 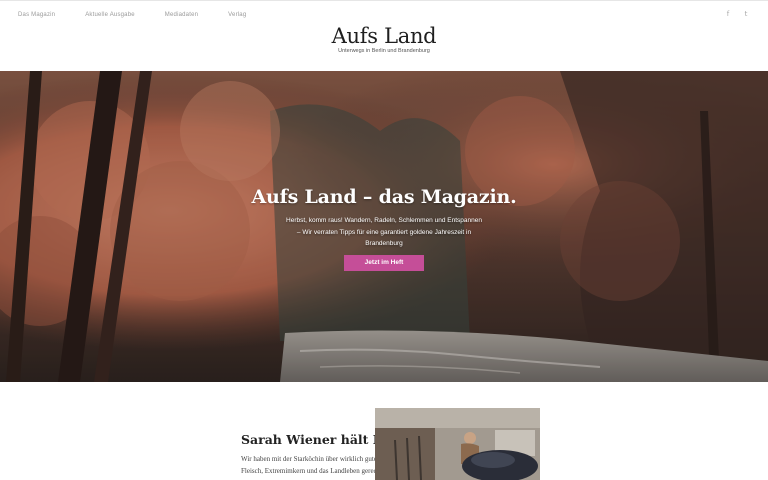 I want to click on nav-link-verlag: Verlag, so click(x=237, y=15).